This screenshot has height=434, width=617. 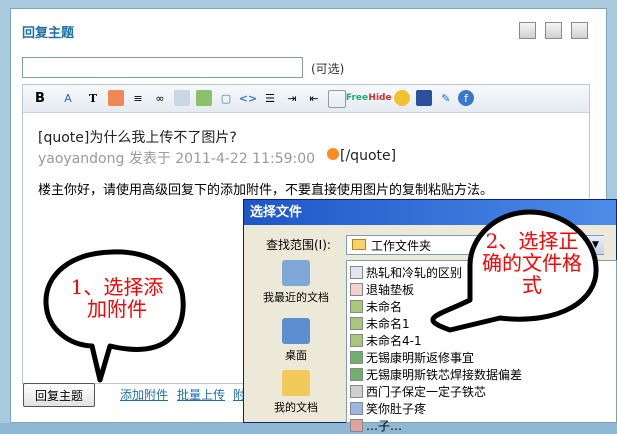 What do you see at coordinates (117, 298) in the screenshot?
I see `left-callout-text: 1、选择添加附件` at bounding box center [117, 298].